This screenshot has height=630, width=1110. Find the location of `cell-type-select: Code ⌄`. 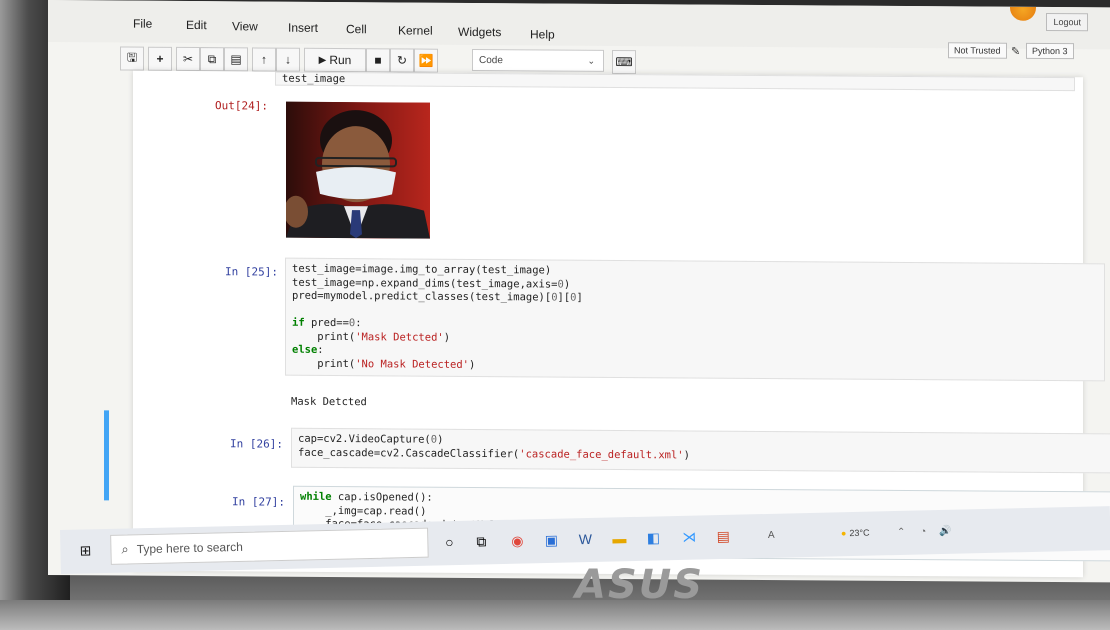

cell-type-select: Code ⌄ is located at coordinates (538, 60).